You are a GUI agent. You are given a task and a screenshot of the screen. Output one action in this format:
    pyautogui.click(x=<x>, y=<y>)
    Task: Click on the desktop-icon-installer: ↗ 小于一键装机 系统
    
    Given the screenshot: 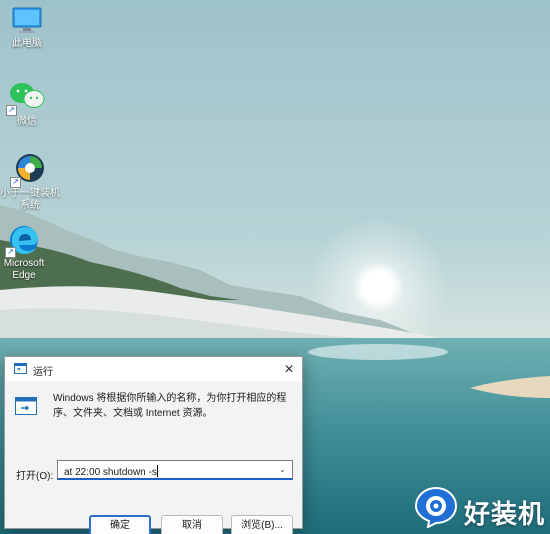 What is the action you would take?
    pyautogui.click(x=30, y=182)
    